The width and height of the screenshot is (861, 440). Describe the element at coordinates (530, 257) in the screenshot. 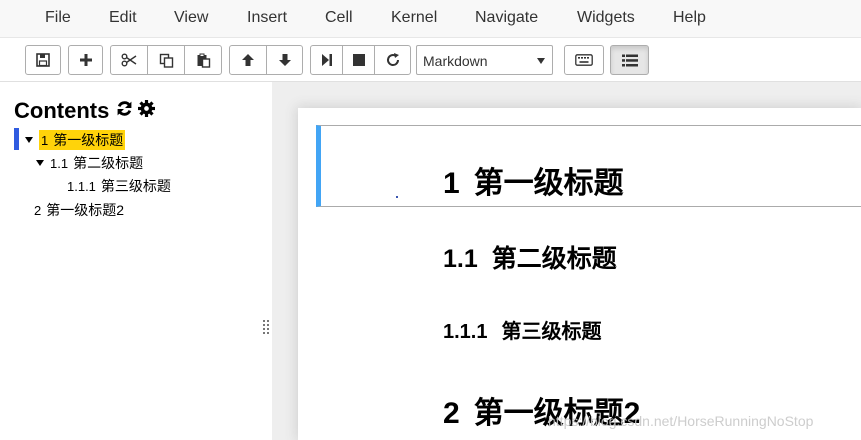

I see `heading-1-1: 1.1 第二级标题` at that location.